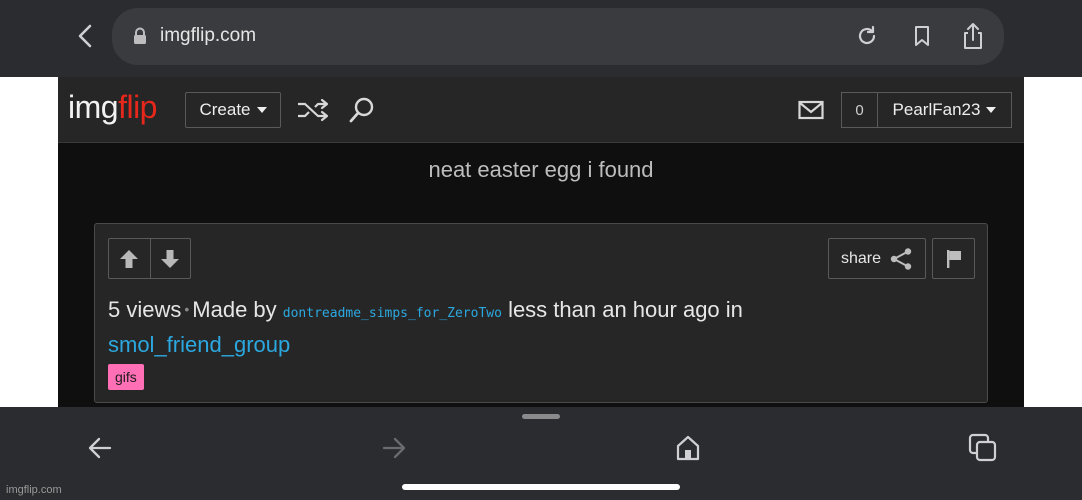  What do you see at coordinates (861, 258) in the screenshot?
I see `share-label: share` at bounding box center [861, 258].